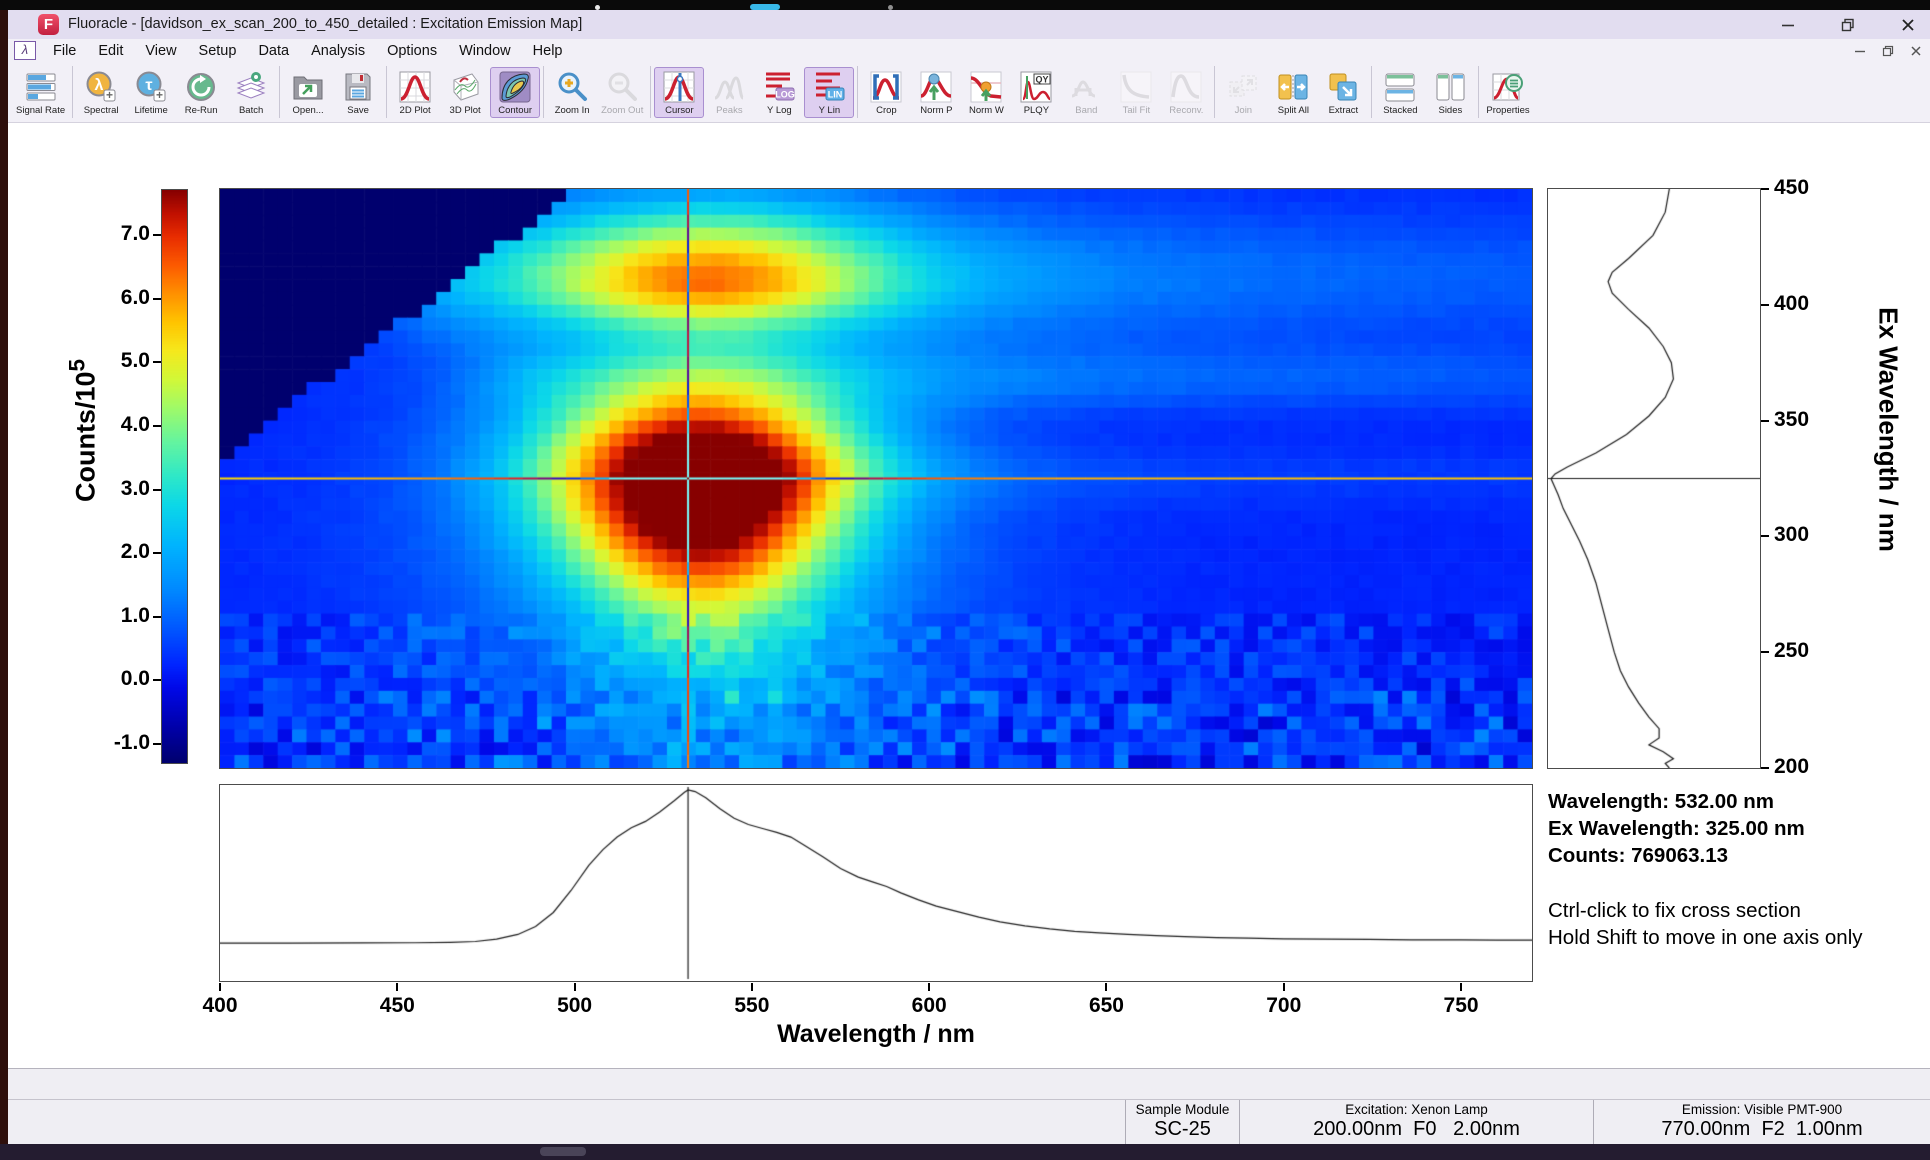 Image resolution: width=1930 pixels, height=1160 pixels. Describe the element at coordinates (515, 110) in the screenshot. I see `toolbar-button-label: Contour` at that location.